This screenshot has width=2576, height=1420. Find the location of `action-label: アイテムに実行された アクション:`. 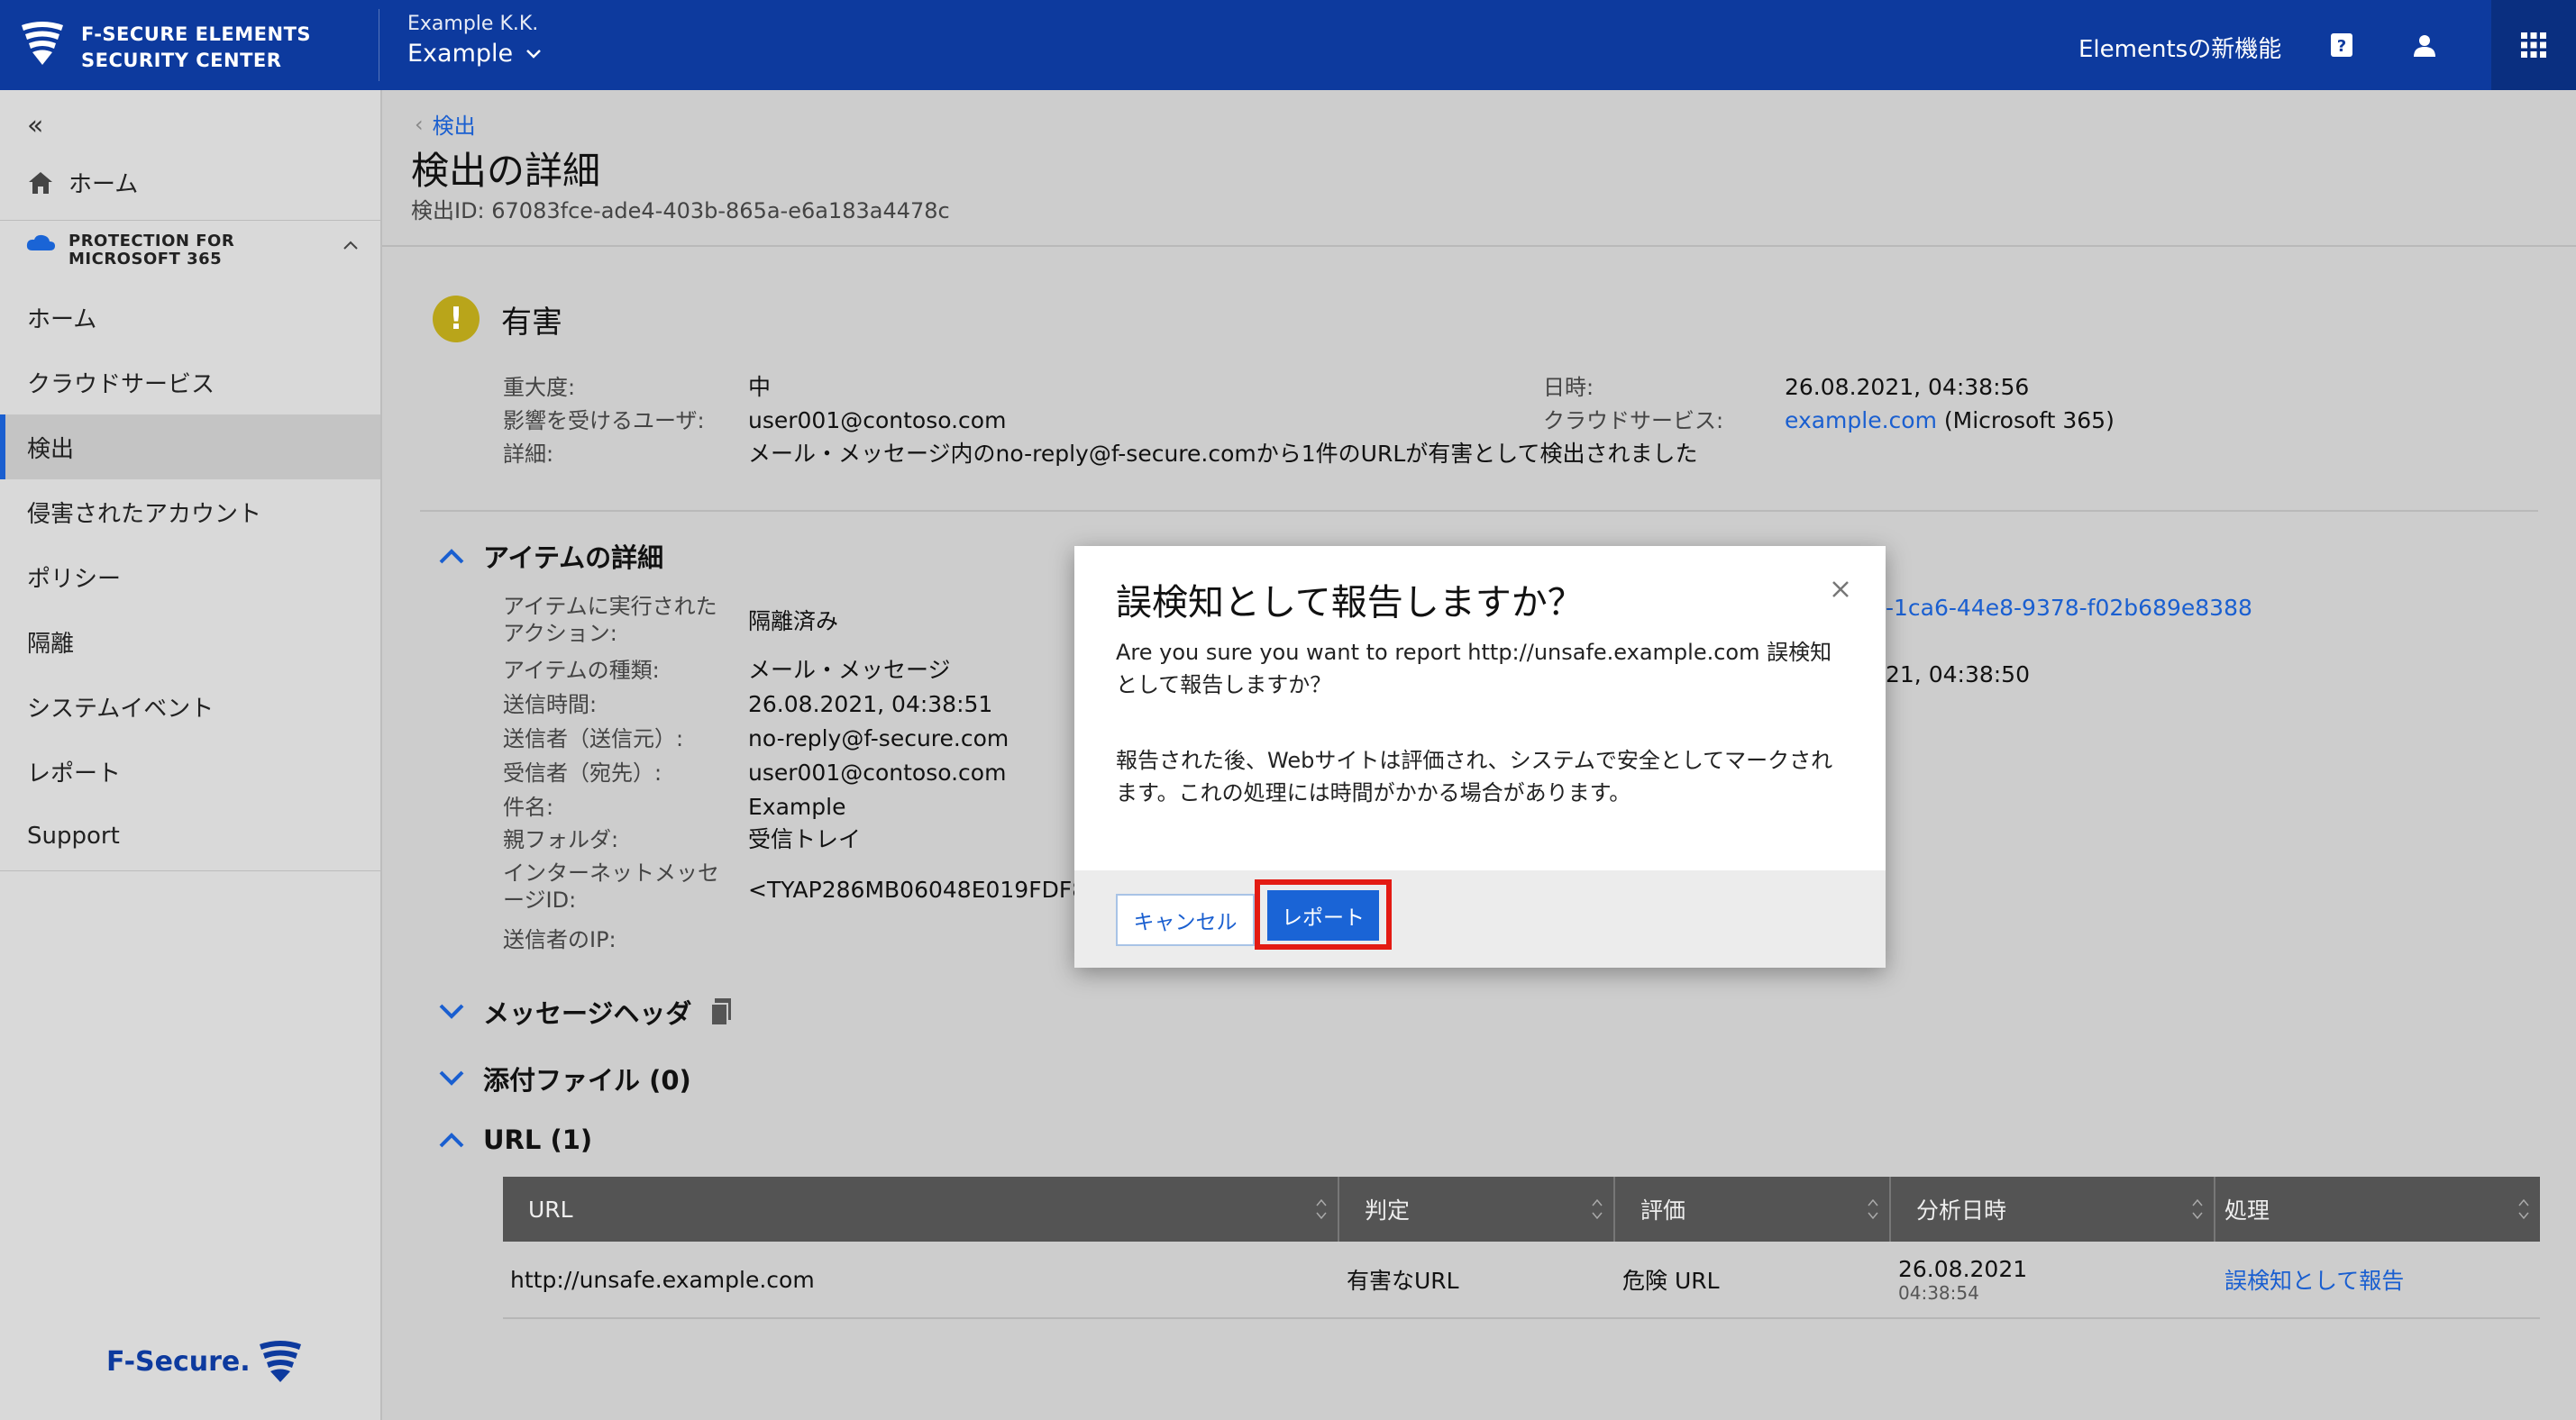

action-label: アイテムに実行された アクション: is located at coordinates (610, 620).